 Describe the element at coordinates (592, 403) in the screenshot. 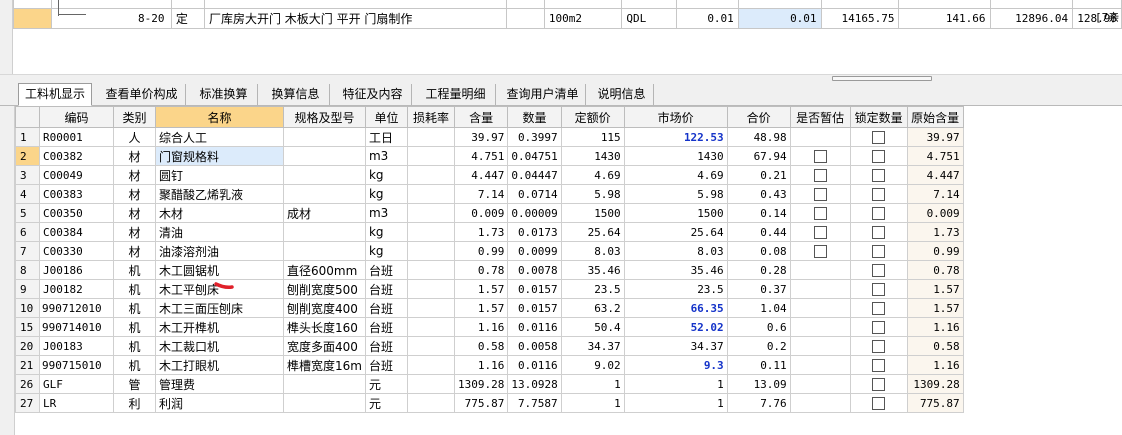

I see `cell-quota-price: 1` at that location.